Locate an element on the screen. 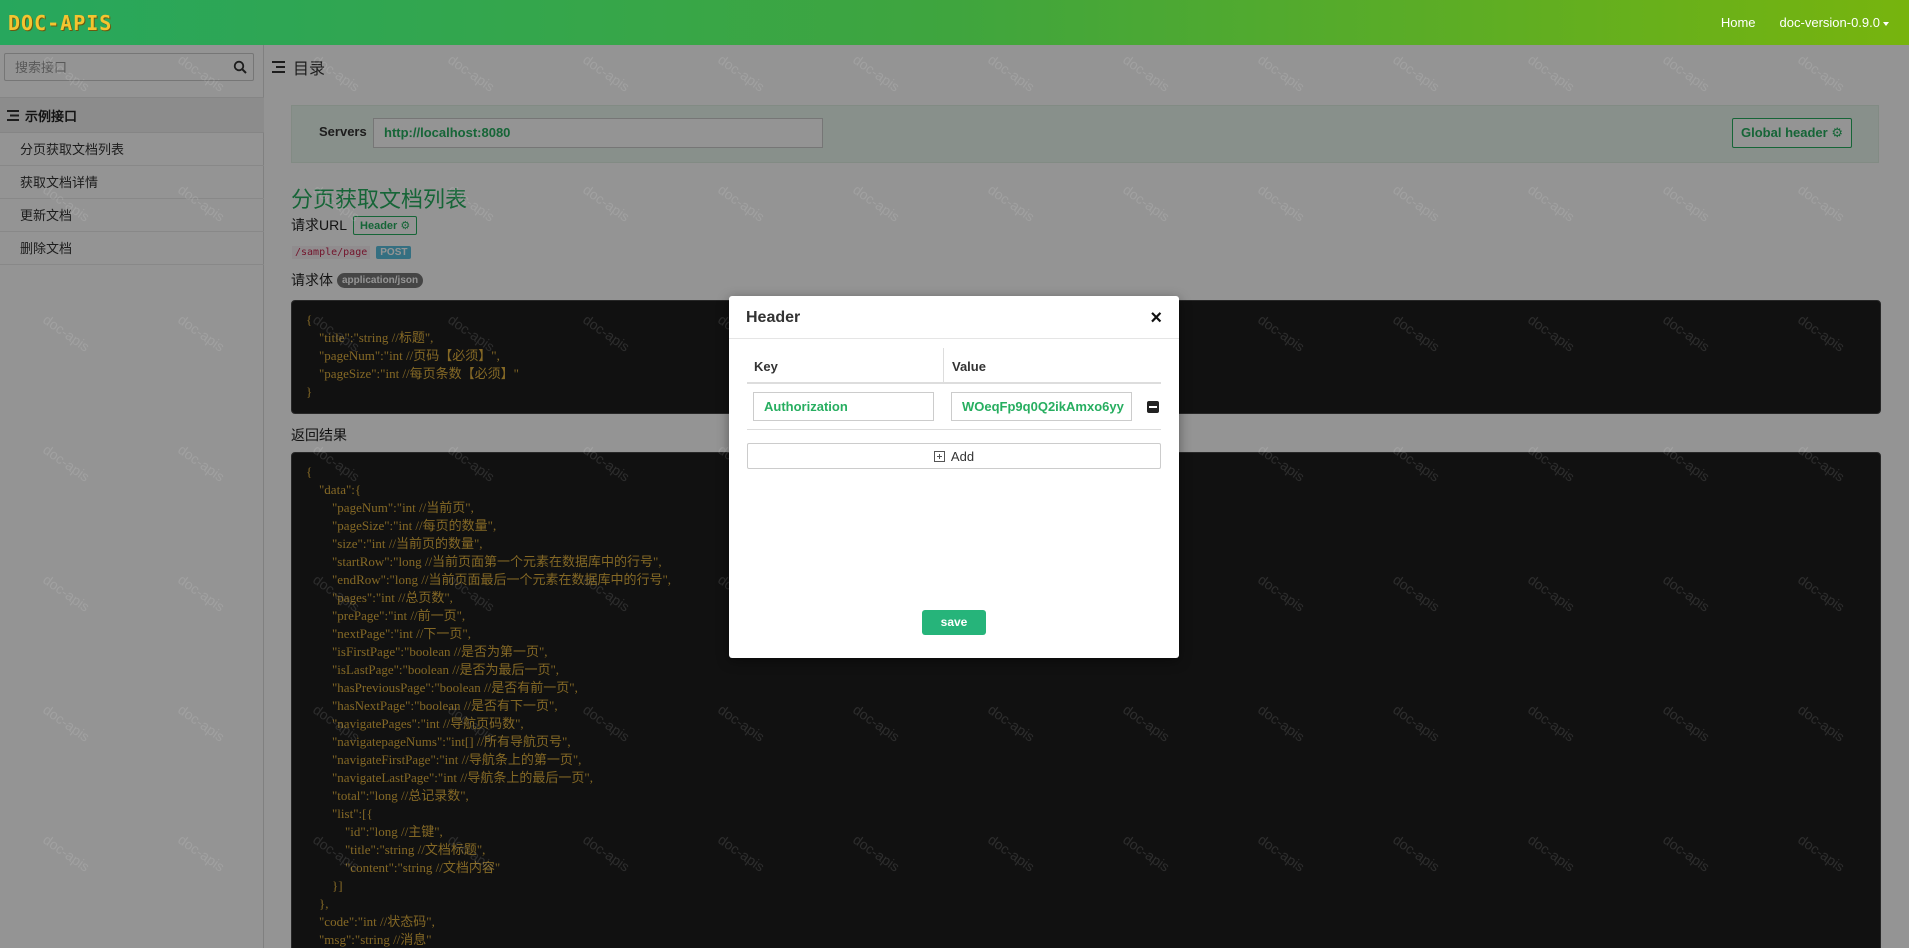 This screenshot has width=1909, height=948. modal-title: Header is located at coordinates (773, 317).